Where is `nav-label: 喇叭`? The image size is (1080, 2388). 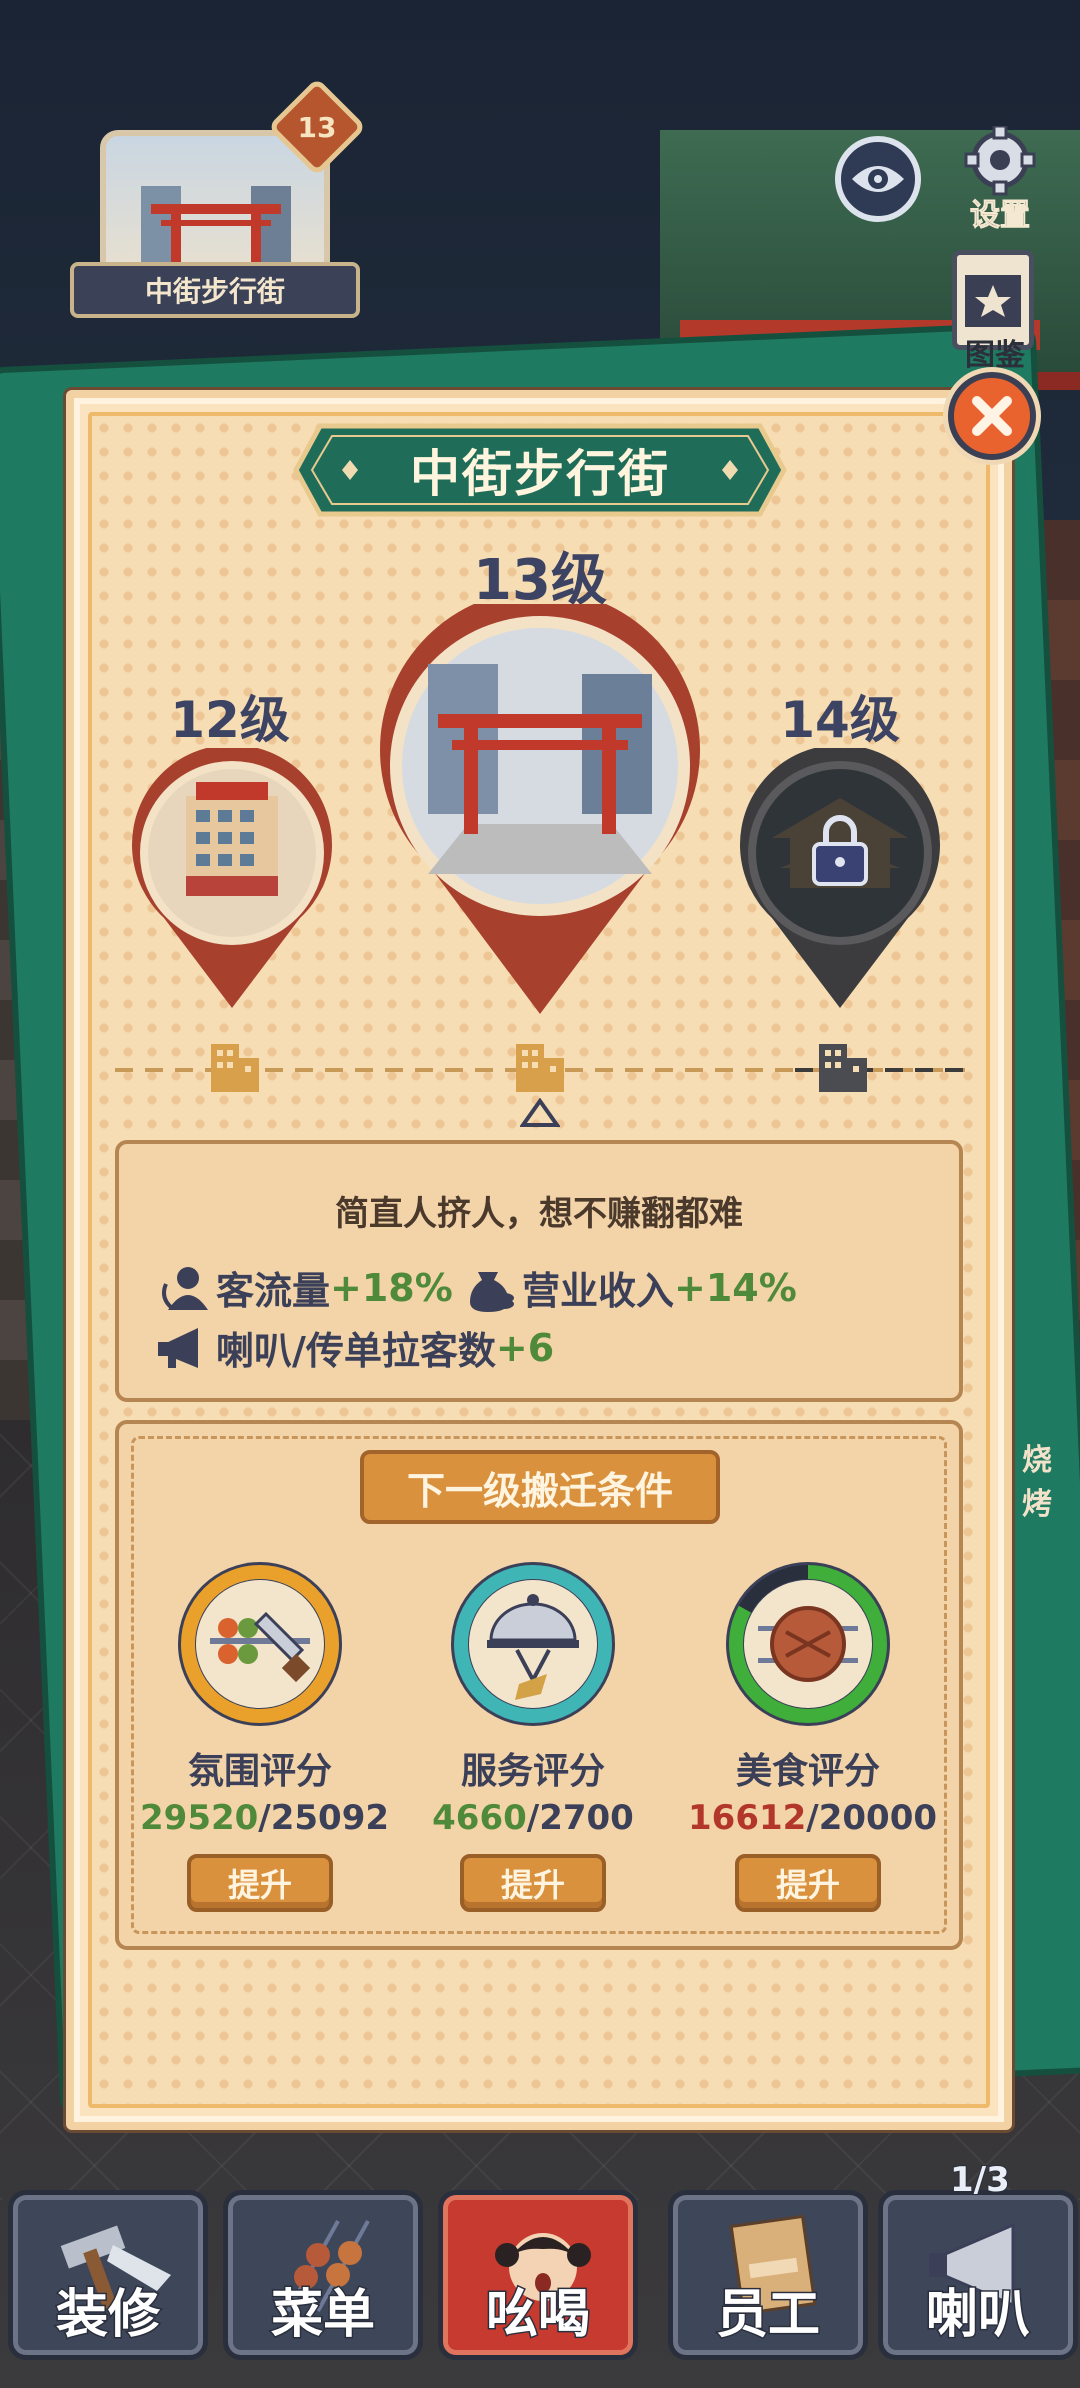
nav-label: 喇叭 is located at coordinates (977, 2315).